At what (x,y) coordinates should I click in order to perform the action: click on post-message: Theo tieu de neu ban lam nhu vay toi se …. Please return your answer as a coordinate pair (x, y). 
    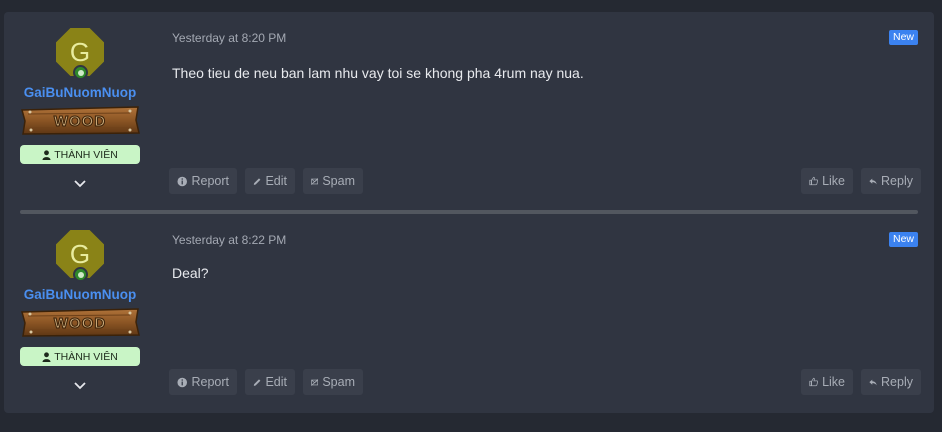
    Looking at the image, I should click on (378, 73).